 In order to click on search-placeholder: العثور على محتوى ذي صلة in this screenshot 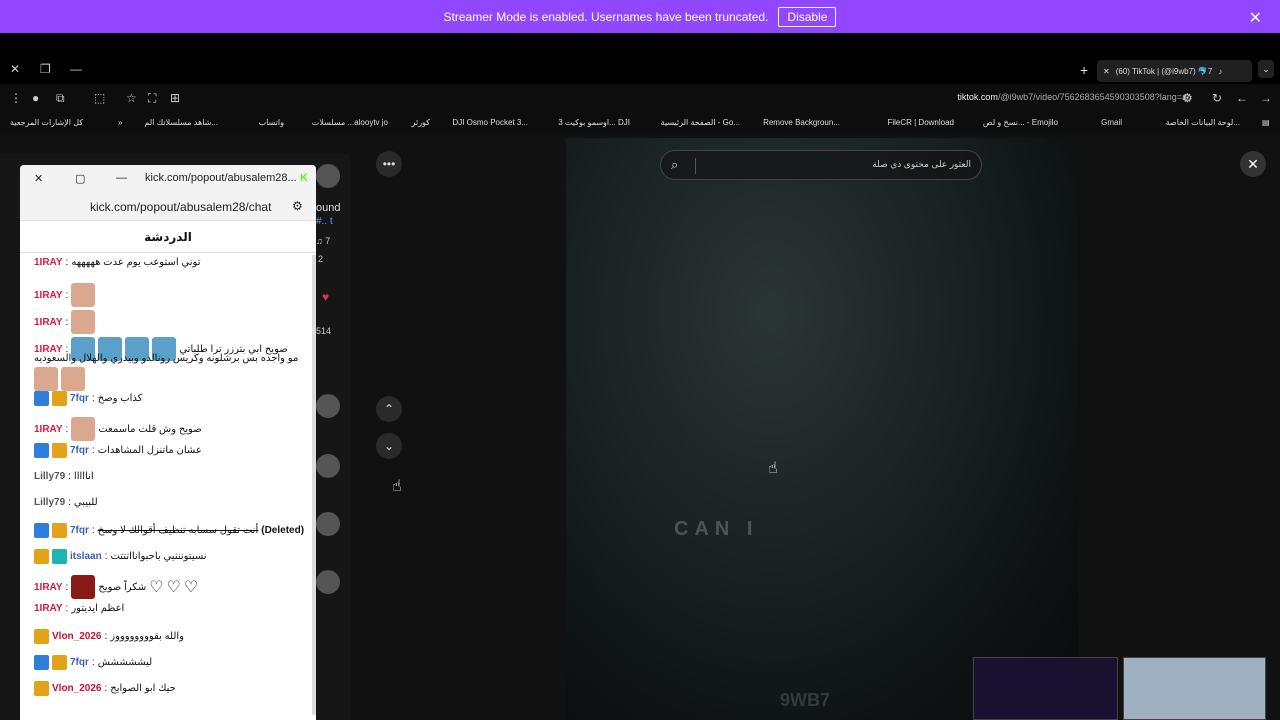, I will do `click(921, 164)`.